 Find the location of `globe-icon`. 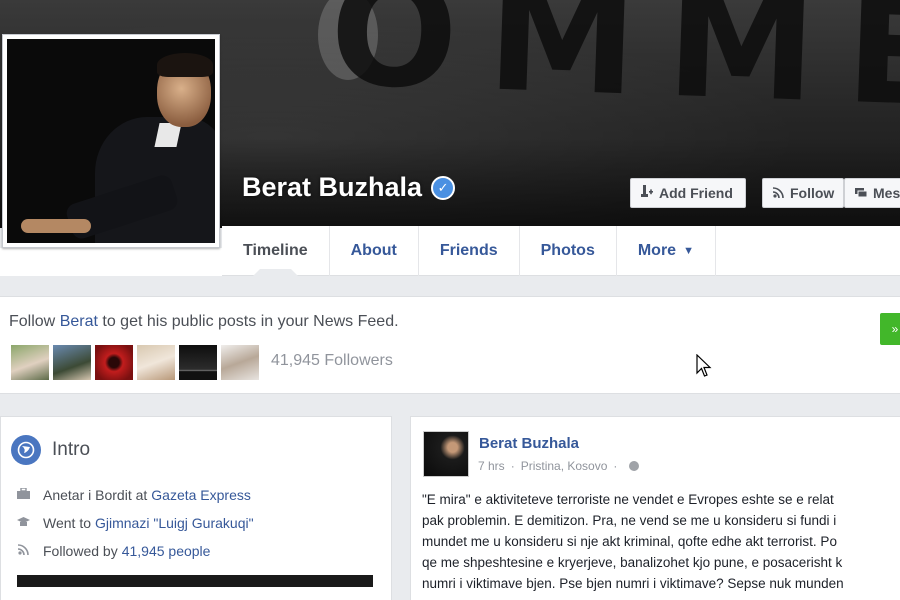

globe-icon is located at coordinates (26, 450).